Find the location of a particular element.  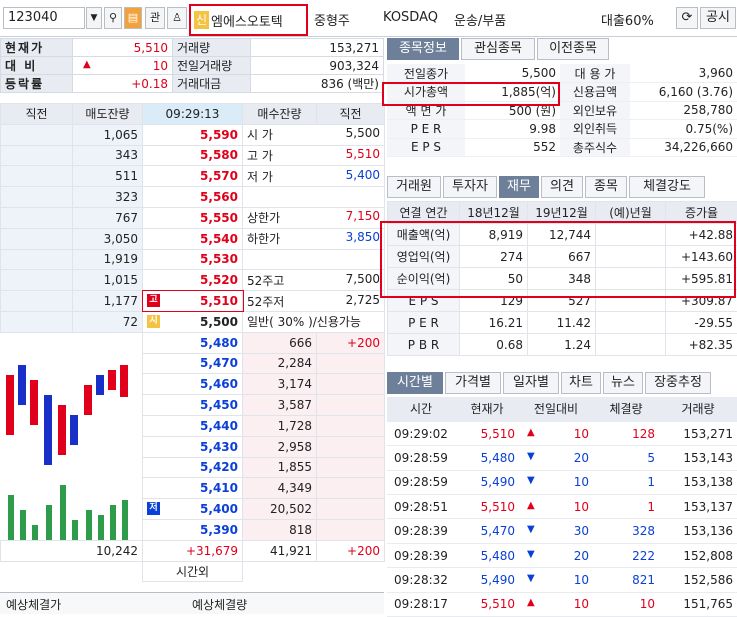

chevron-down-icon: ▼ is located at coordinates (94, 18).